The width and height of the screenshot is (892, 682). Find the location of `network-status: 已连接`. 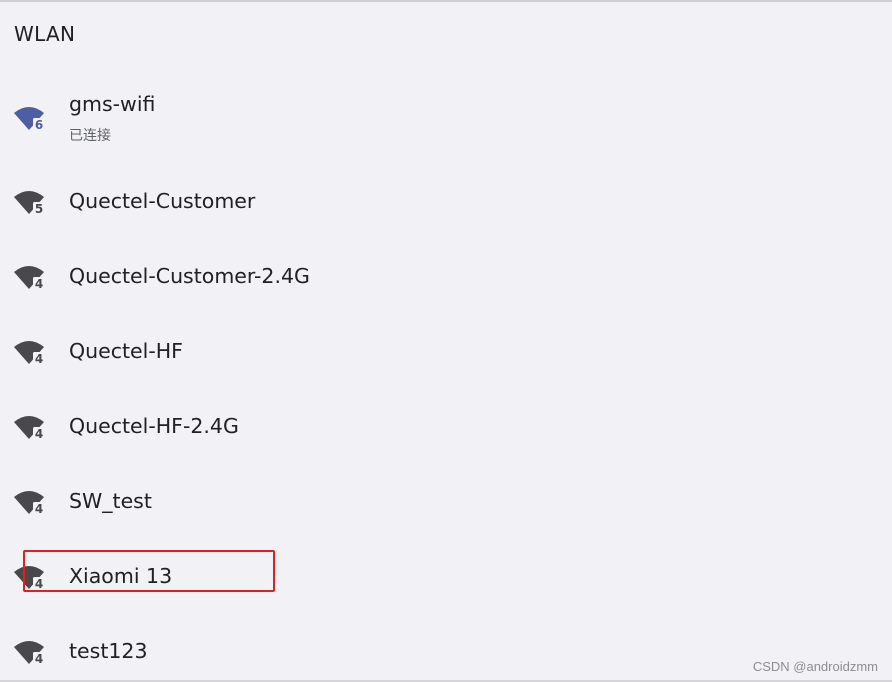

network-status: 已连接 is located at coordinates (90, 136).